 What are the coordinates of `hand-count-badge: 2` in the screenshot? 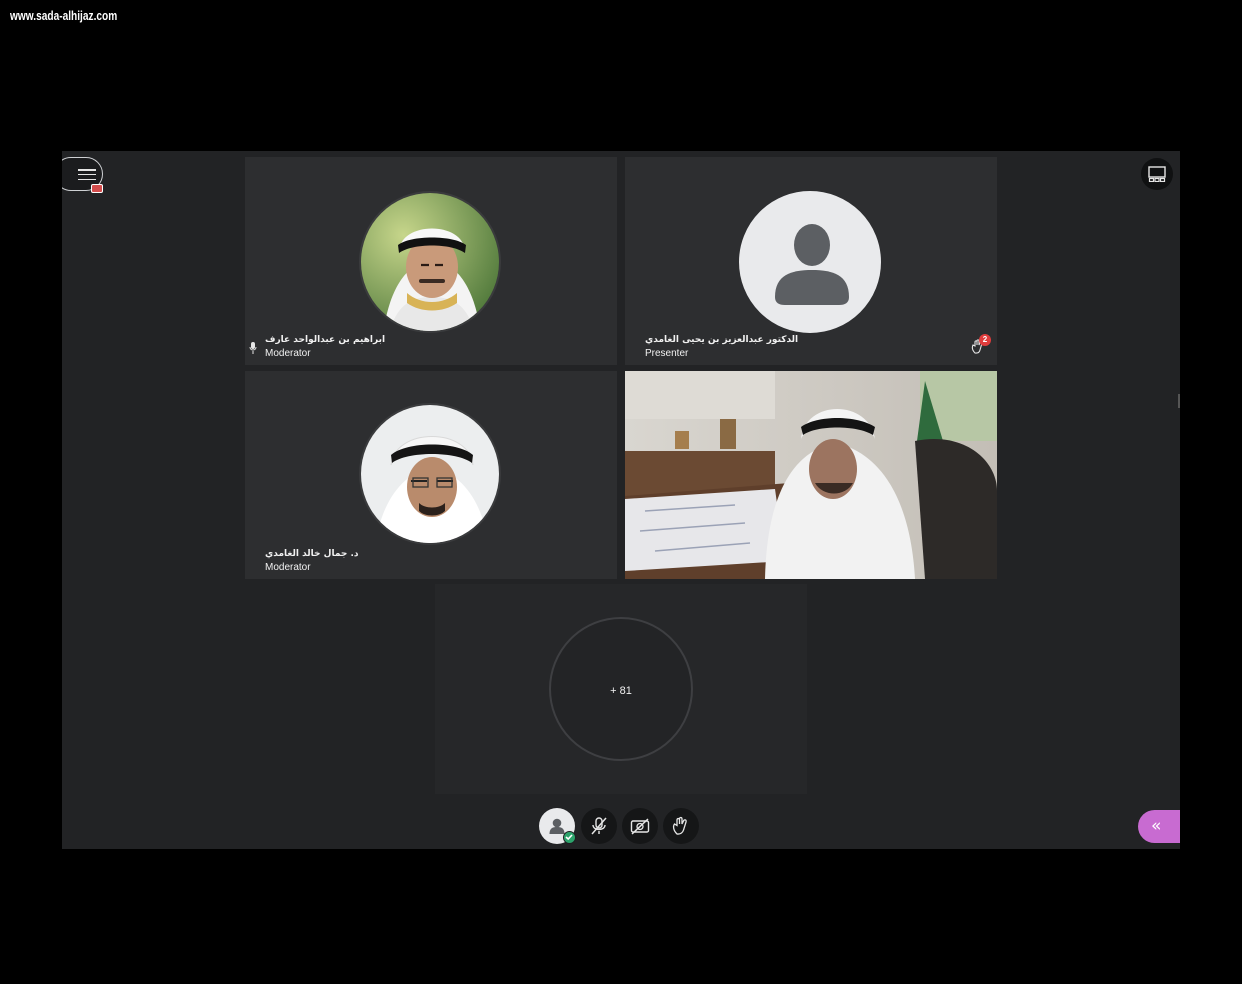 It's located at (985, 340).